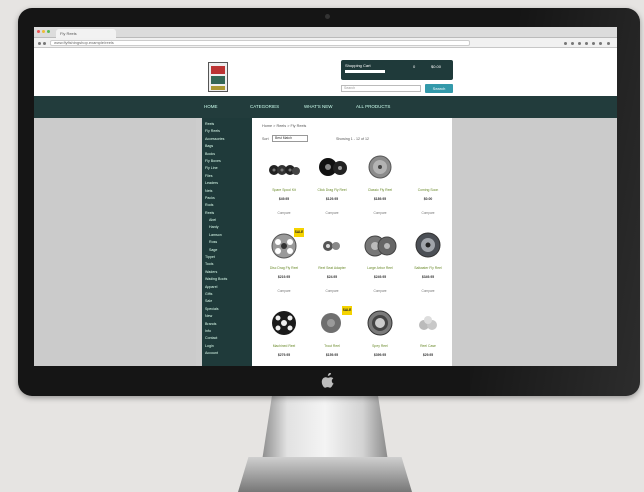 The width and height of the screenshot is (644, 492). What do you see at coordinates (218, 77) in the screenshot?
I see `site-logo` at bounding box center [218, 77].